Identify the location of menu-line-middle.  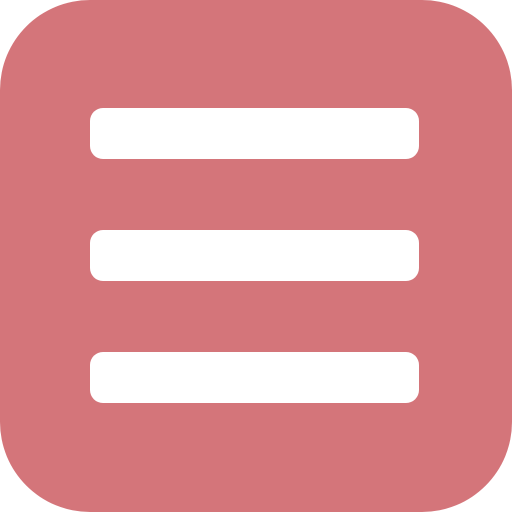
(254, 255).